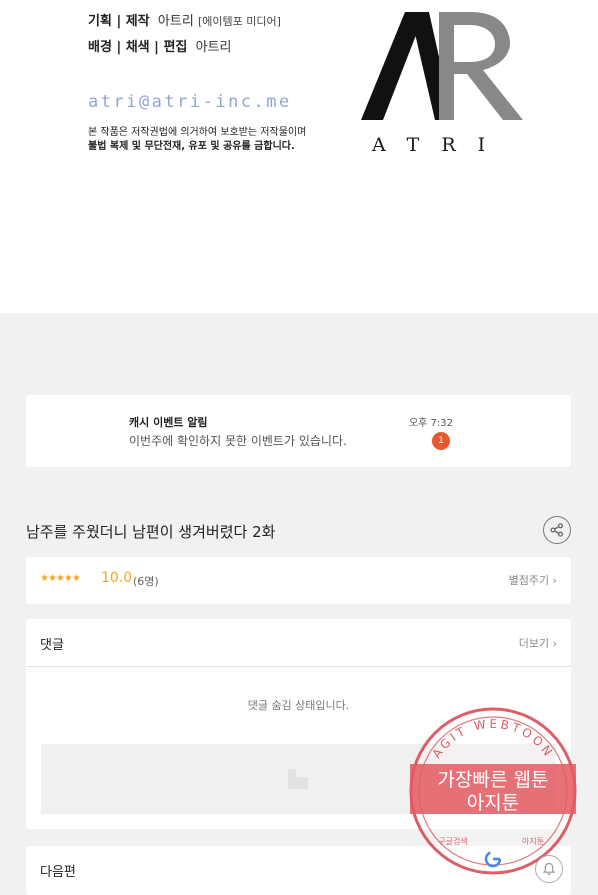 The width and height of the screenshot is (598, 895). I want to click on credit-planning-label: 기획 | 제작, so click(119, 21).